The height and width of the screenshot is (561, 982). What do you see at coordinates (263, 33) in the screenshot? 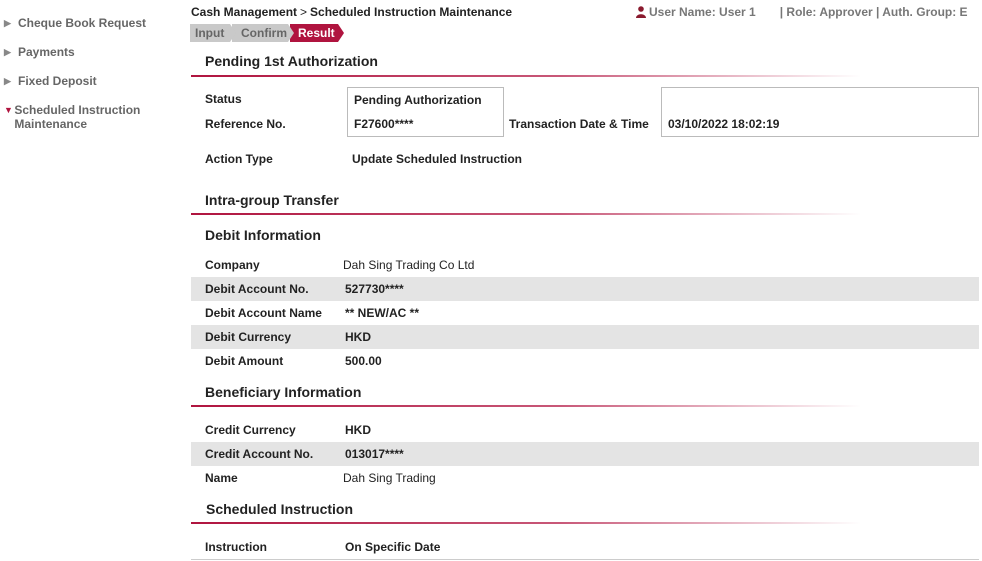
I see `step-confirm: Confirm` at bounding box center [263, 33].